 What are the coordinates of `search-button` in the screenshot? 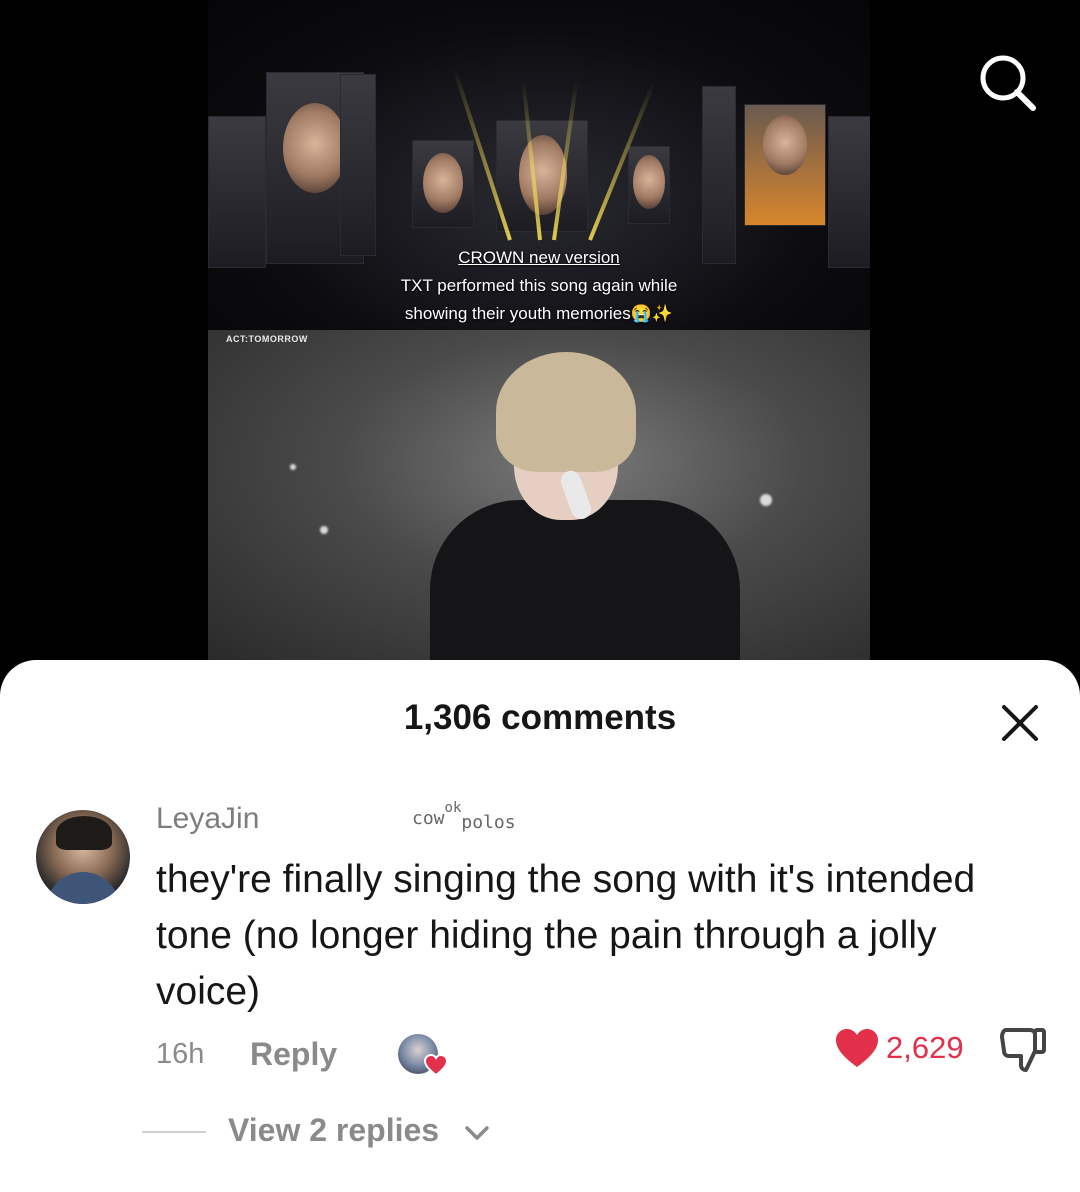 It's located at (1007, 82).